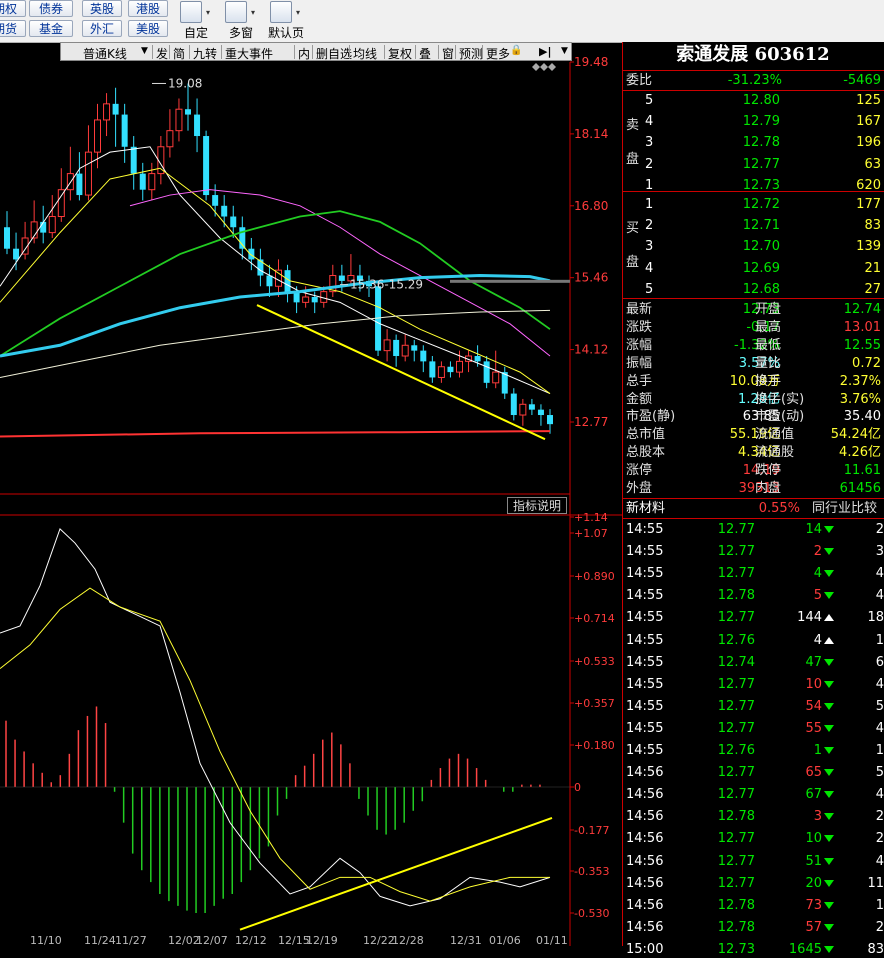  Describe the element at coordinates (13, 28) in the screenshot. I see `market-button-4: 期货` at that location.